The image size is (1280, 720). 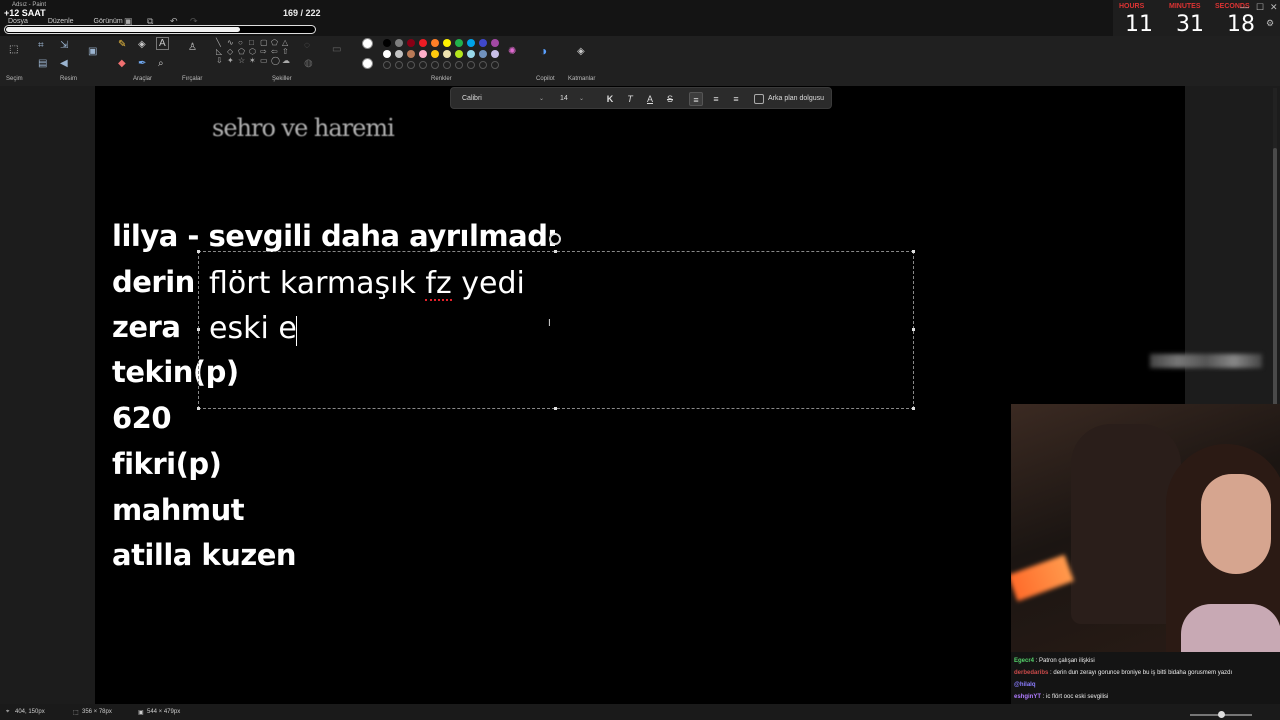 I want to click on star6-shape-icon: ✶, so click(x=254, y=60).